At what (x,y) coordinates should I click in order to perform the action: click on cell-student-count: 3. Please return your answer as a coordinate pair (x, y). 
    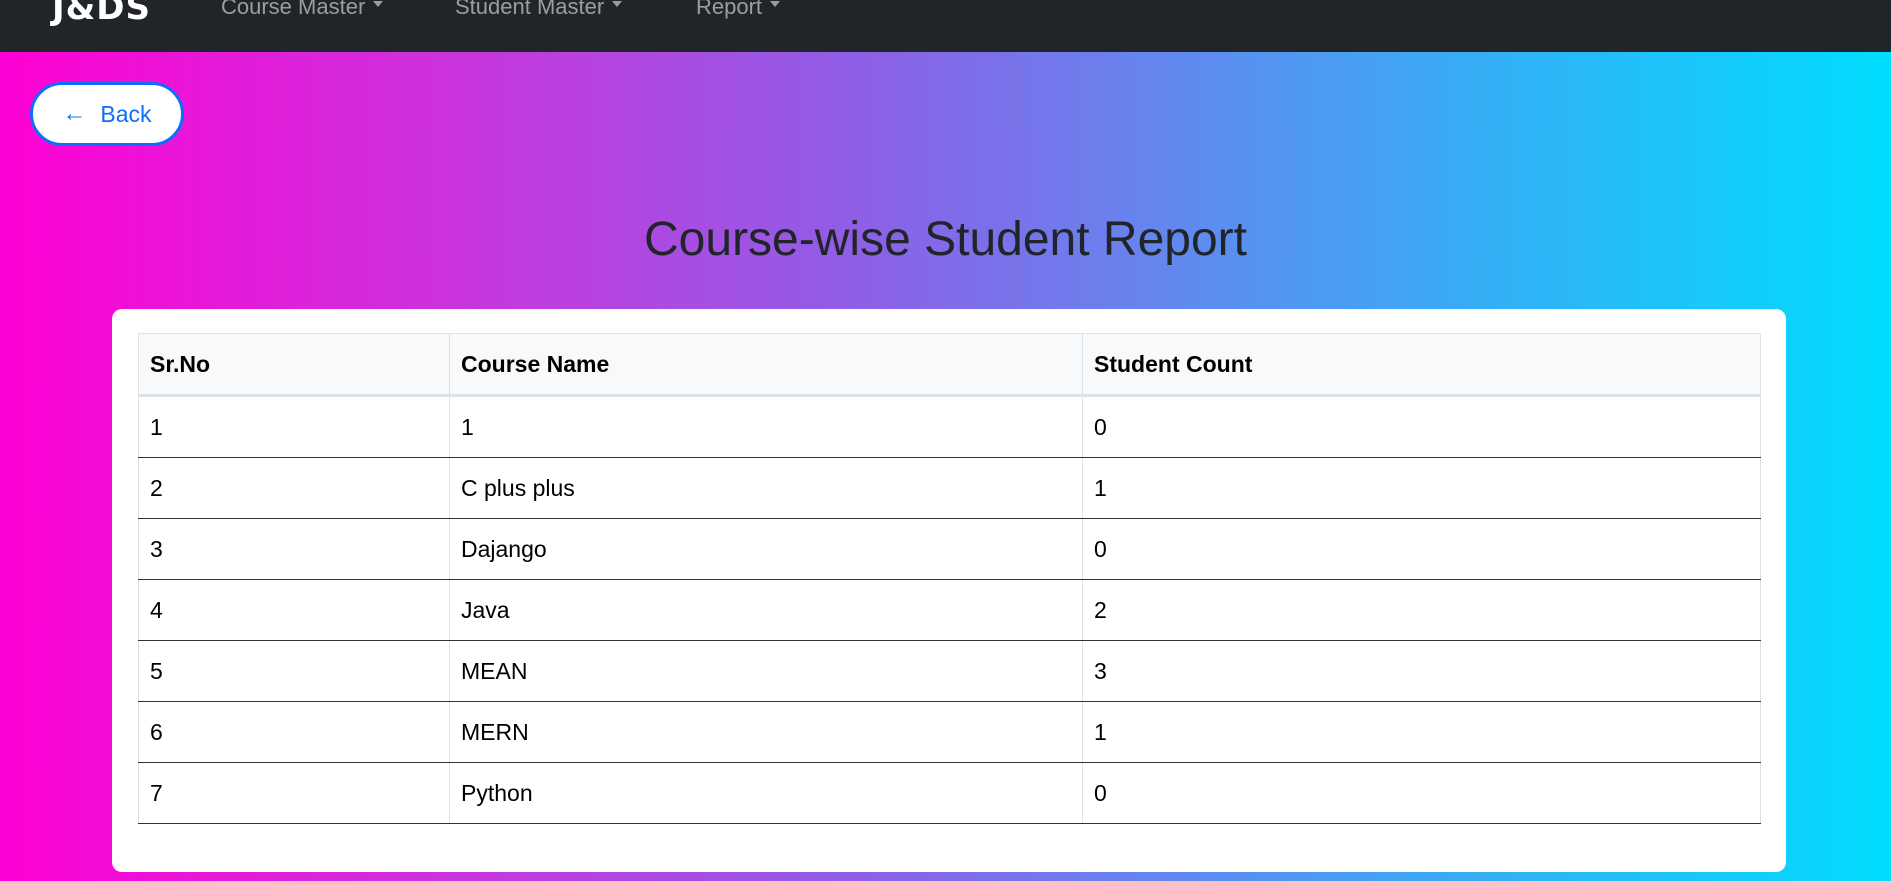
    Looking at the image, I should click on (1421, 671).